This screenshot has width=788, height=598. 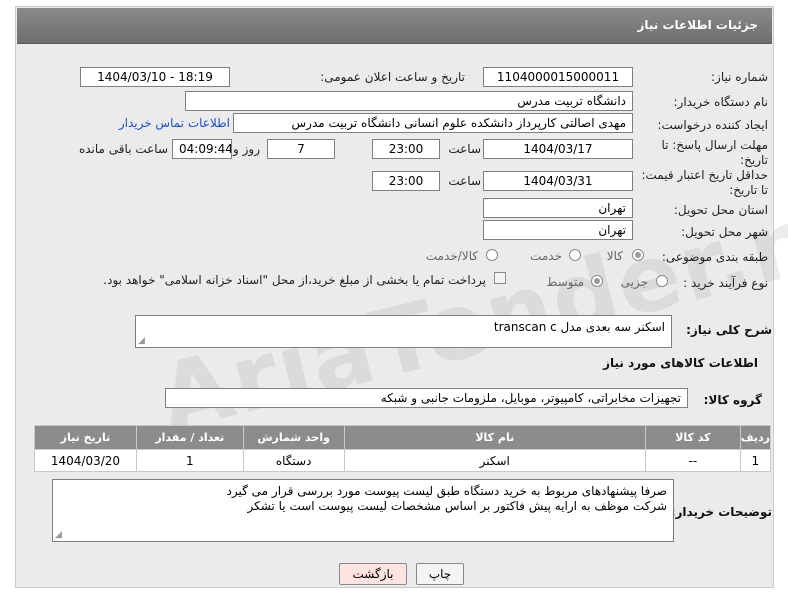 I want to click on delivery-province-label: استان محل تحویل:, so click(x=720, y=210).